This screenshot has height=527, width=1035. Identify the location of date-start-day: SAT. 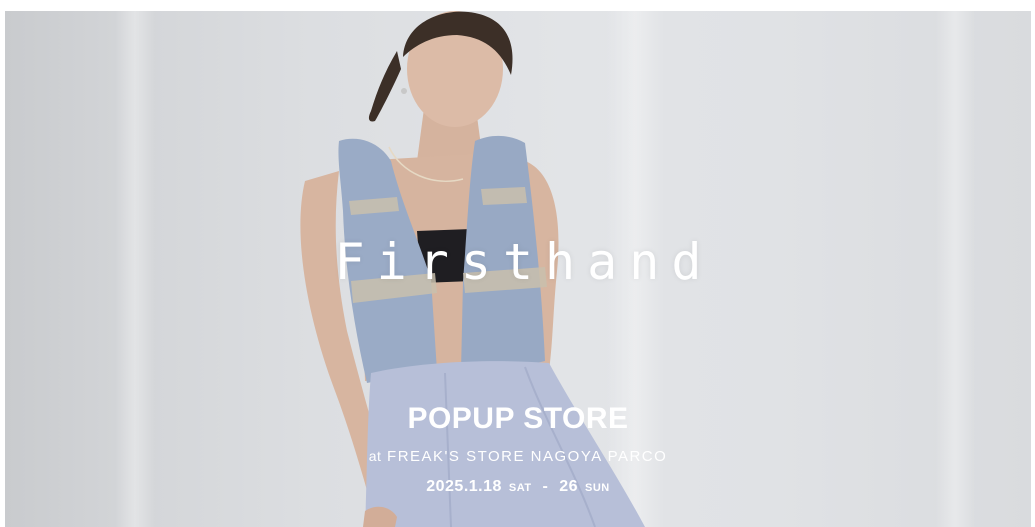
(520, 488).